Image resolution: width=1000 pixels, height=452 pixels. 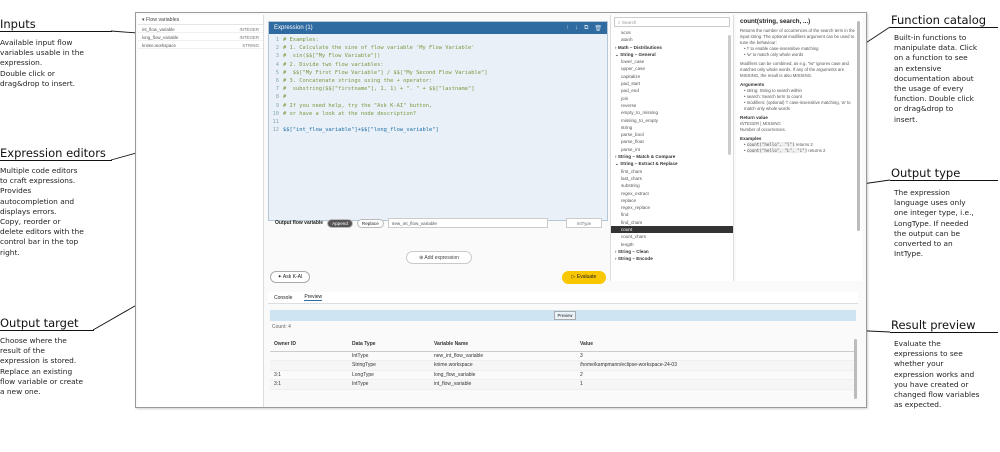 What do you see at coordinates (672, 61) in the screenshot?
I see `function-item: lower_case` at bounding box center [672, 61].